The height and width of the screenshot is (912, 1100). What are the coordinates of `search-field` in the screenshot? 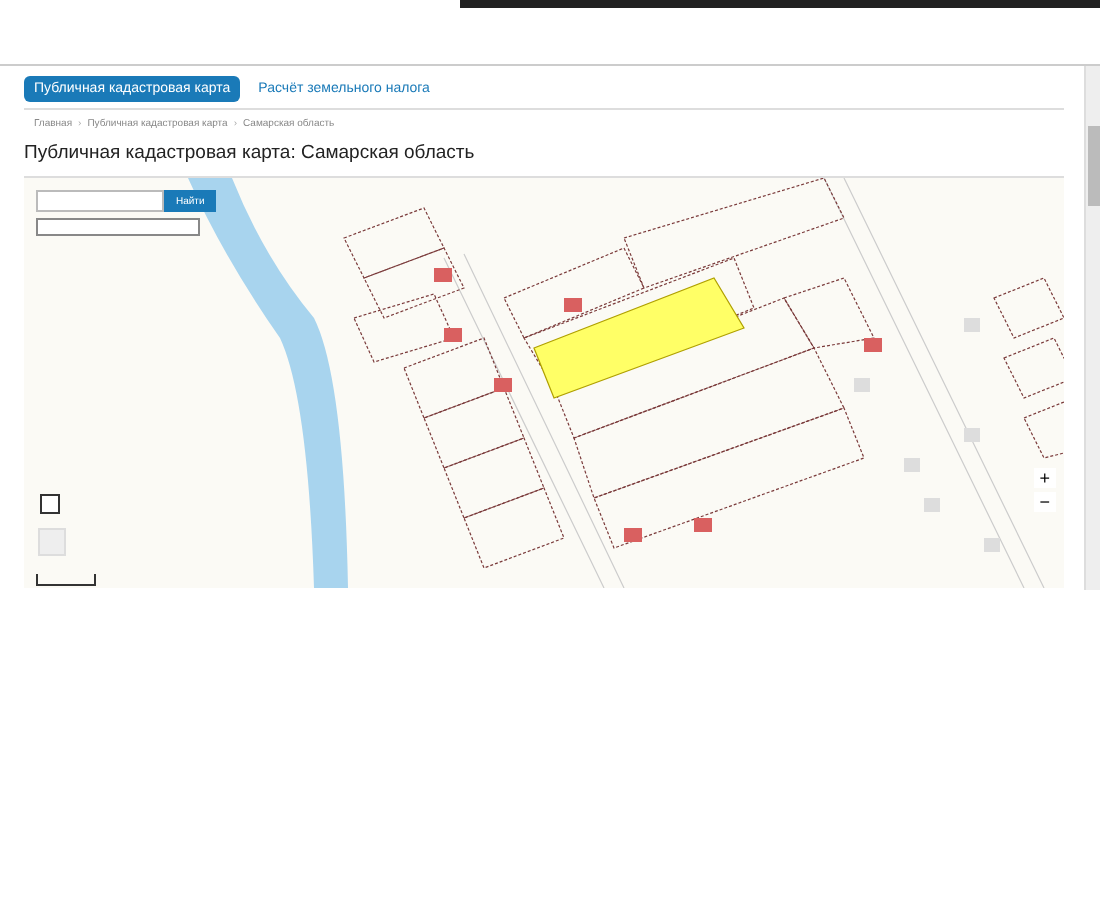 It's located at (100, 201).